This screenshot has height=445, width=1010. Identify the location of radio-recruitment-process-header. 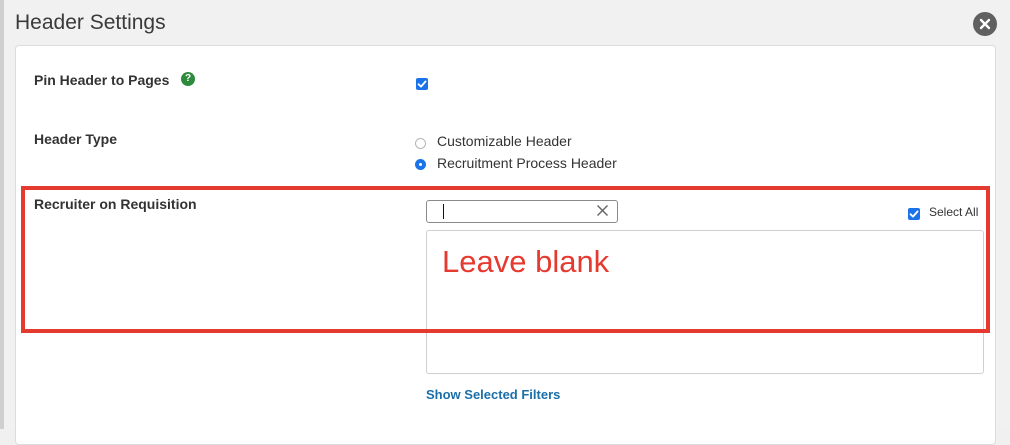
(420, 164).